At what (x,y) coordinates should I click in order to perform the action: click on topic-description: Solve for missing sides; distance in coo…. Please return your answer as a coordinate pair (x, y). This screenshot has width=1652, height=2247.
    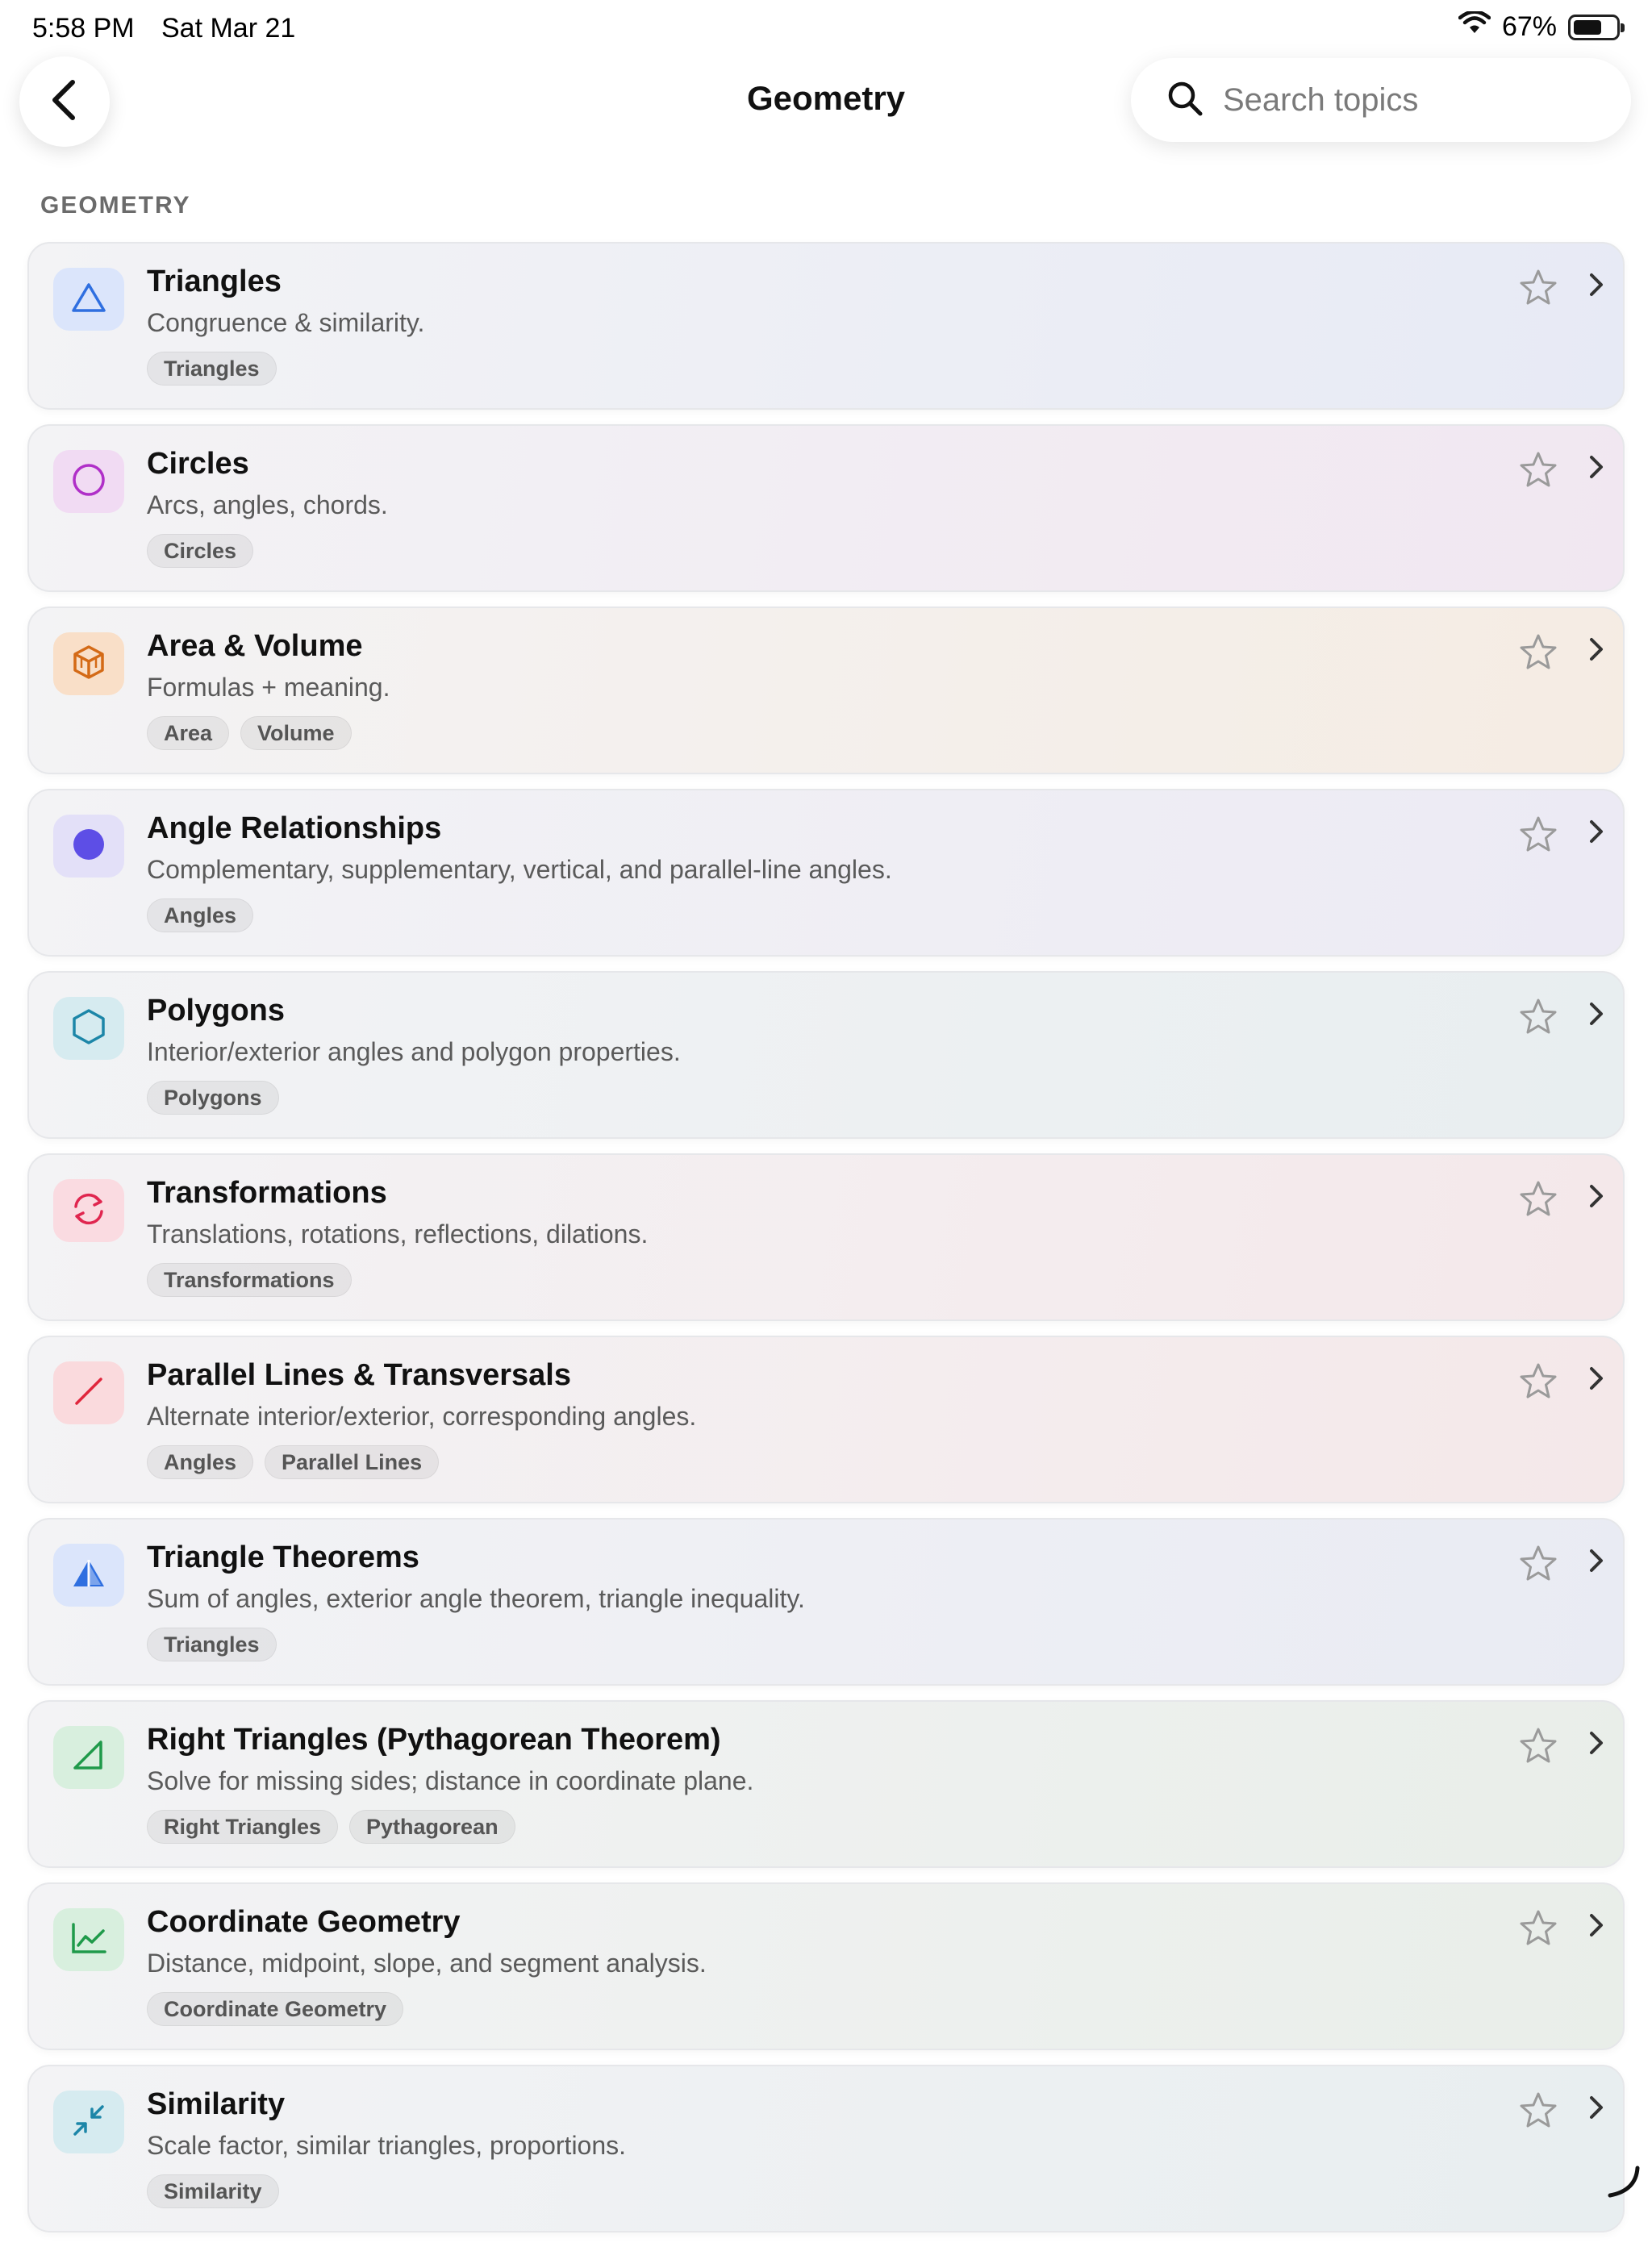
    Looking at the image, I should click on (450, 1780).